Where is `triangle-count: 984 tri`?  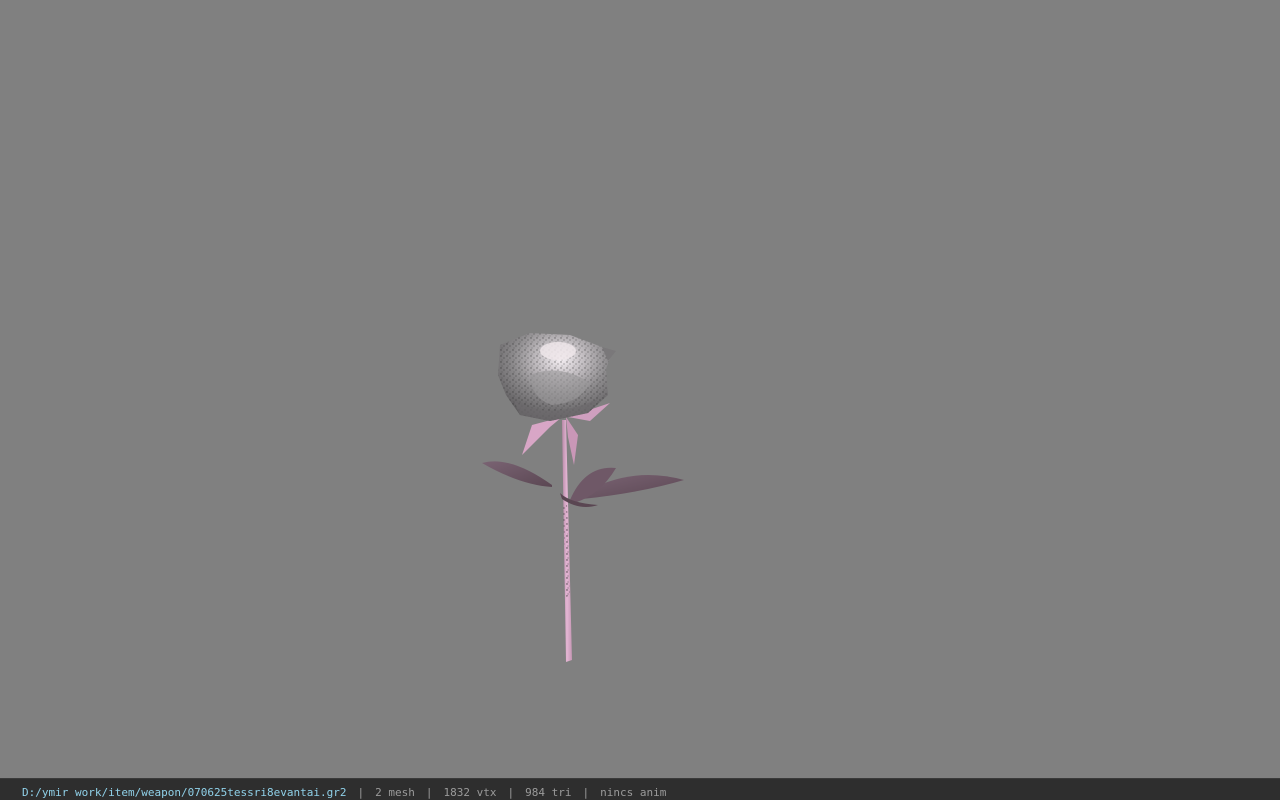 triangle-count: 984 tri is located at coordinates (548, 792).